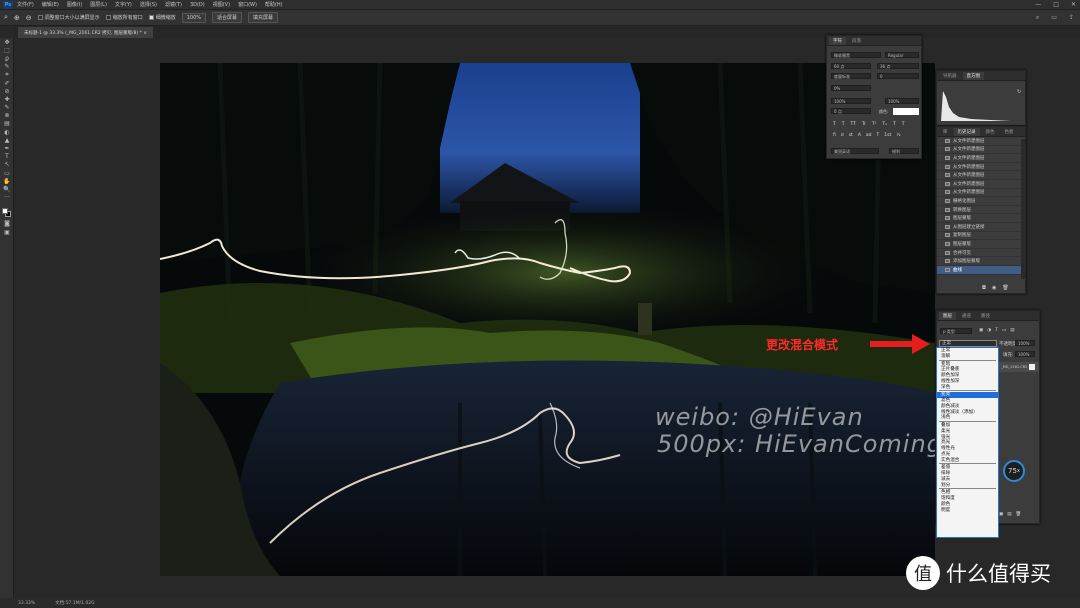 This screenshot has height=608, width=1080. I want to click on fill-screen-button: 填充屏幕, so click(263, 17).